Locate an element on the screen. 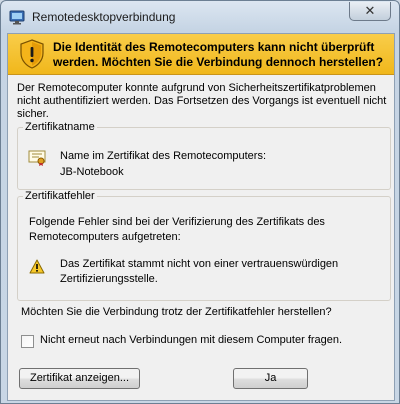 The width and height of the screenshot is (400, 404). warning-shield-icon is located at coordinates (32, 54).